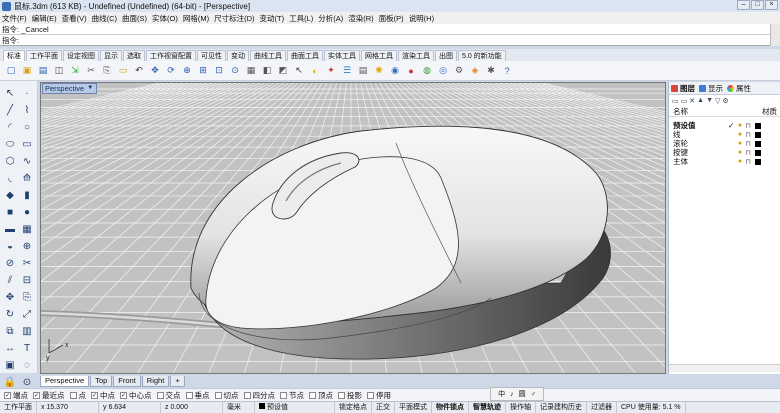  What do you see at coordinates (482, 55) in the screenshot?
I see `toolbar-tab-14: 5.0 的新功能` at bounding box center [482, 55].